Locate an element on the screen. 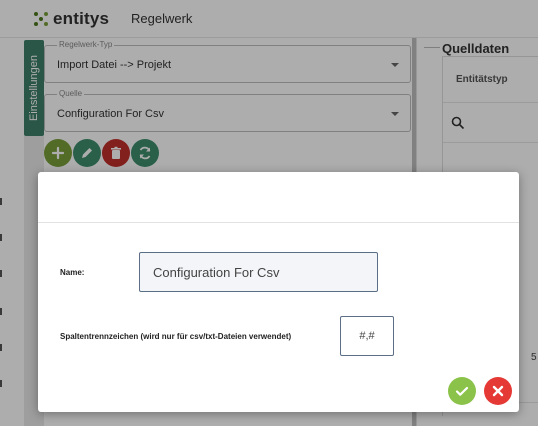  cancel-button is located at coordinates (498, 391).